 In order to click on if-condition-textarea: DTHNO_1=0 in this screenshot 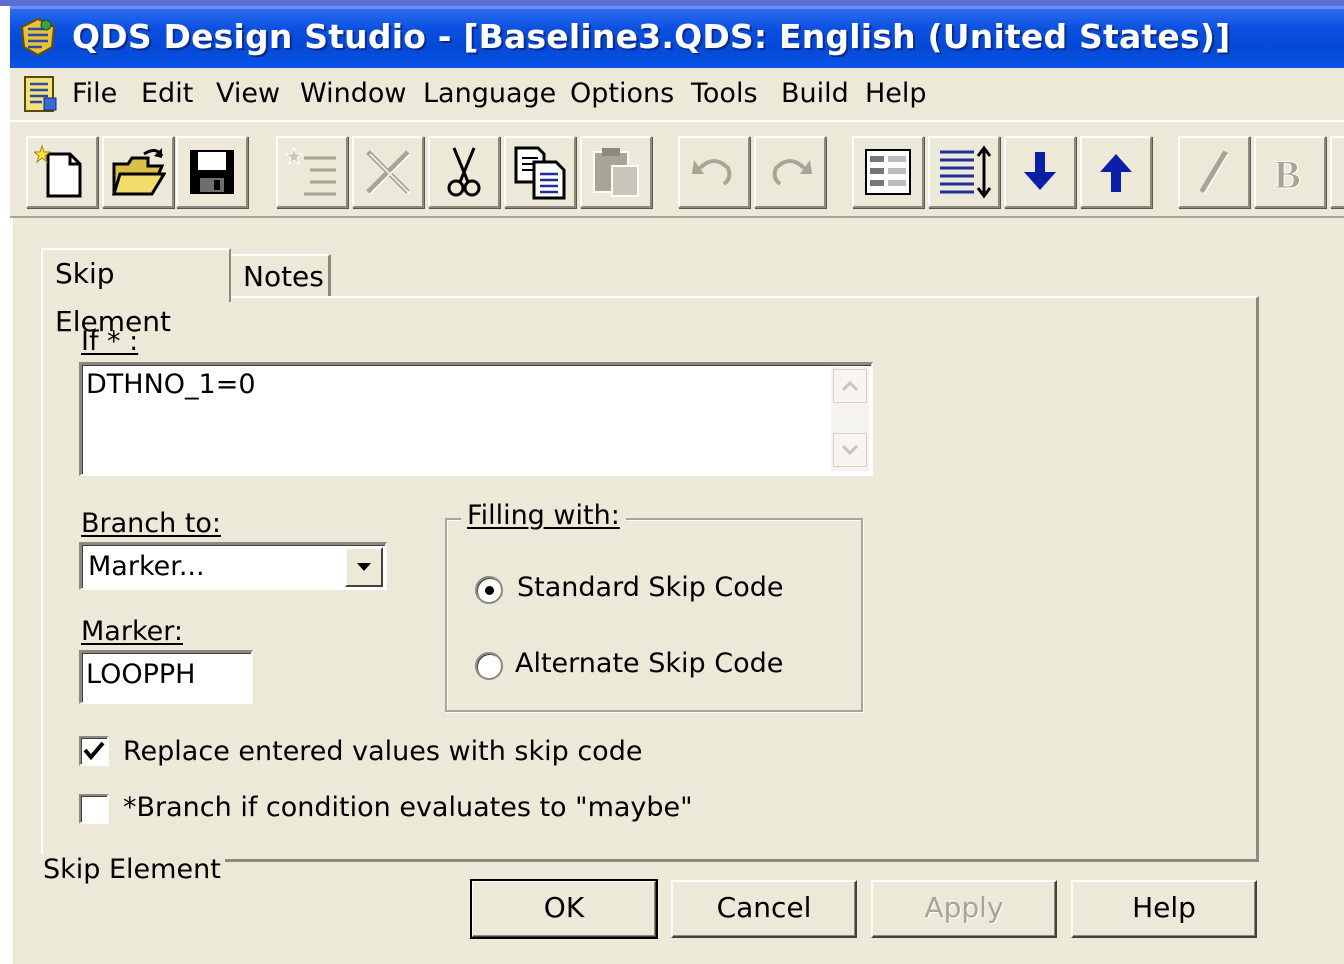, I will do `click(476, 419)`.